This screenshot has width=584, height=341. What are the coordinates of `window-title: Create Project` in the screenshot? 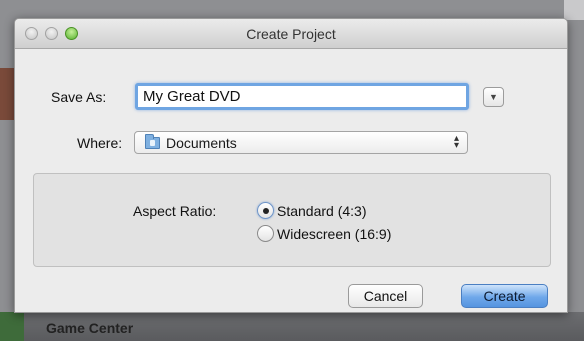 It's located at (291, 34).